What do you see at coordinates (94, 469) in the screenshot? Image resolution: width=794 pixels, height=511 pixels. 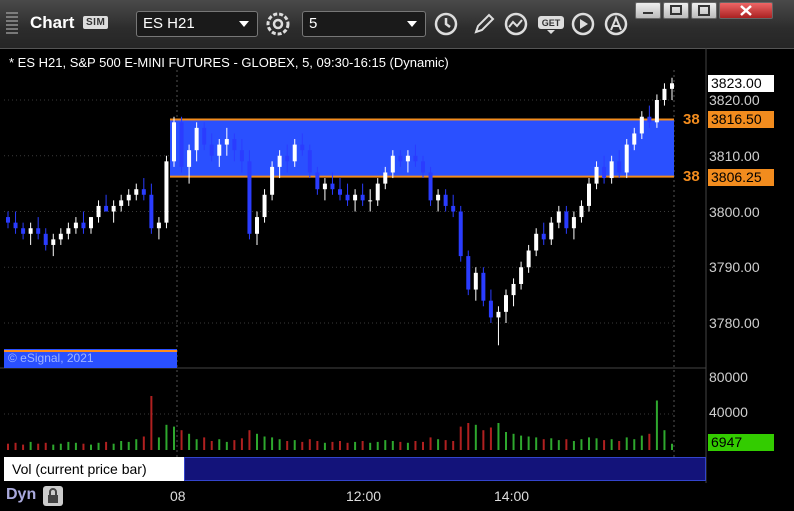 I see `volume-panel-label: Vol (current price bar)` at bounding box center [94, 469].